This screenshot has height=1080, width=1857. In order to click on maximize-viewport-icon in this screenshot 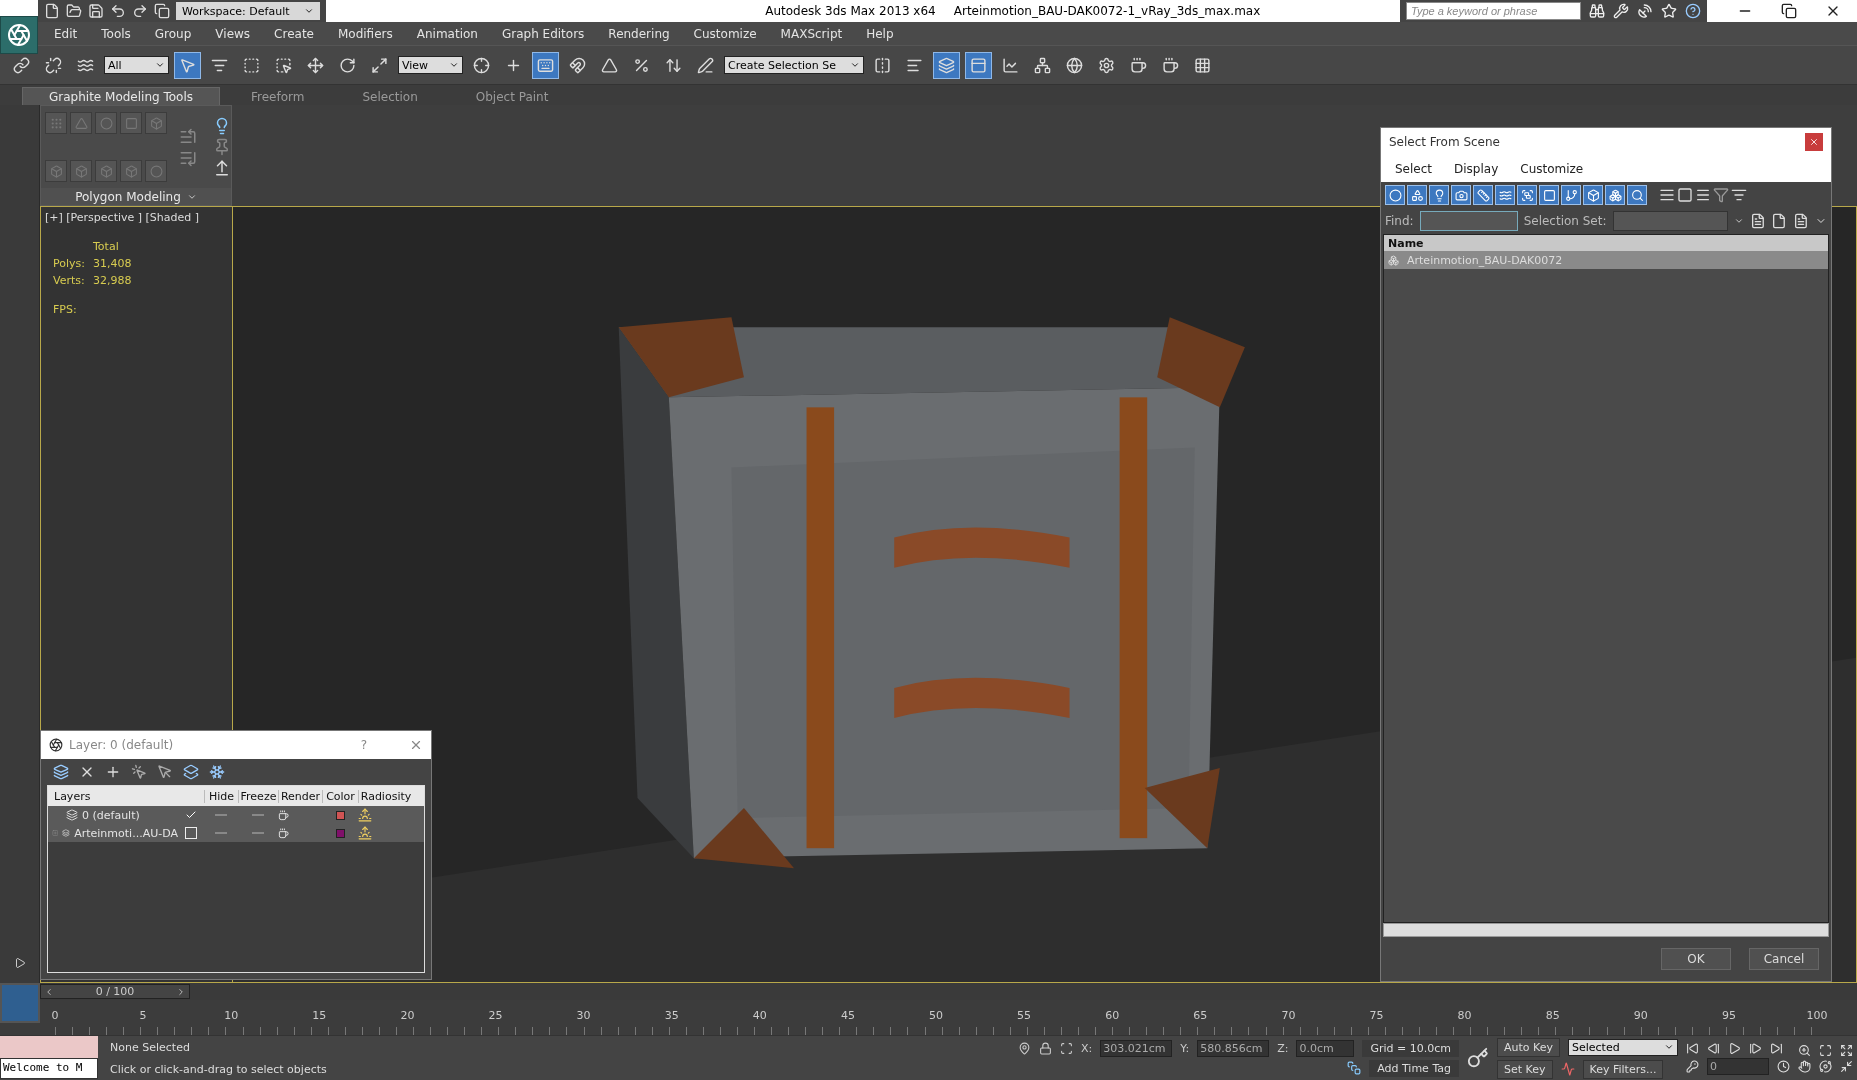, I will do `click(1846, 1066)`.